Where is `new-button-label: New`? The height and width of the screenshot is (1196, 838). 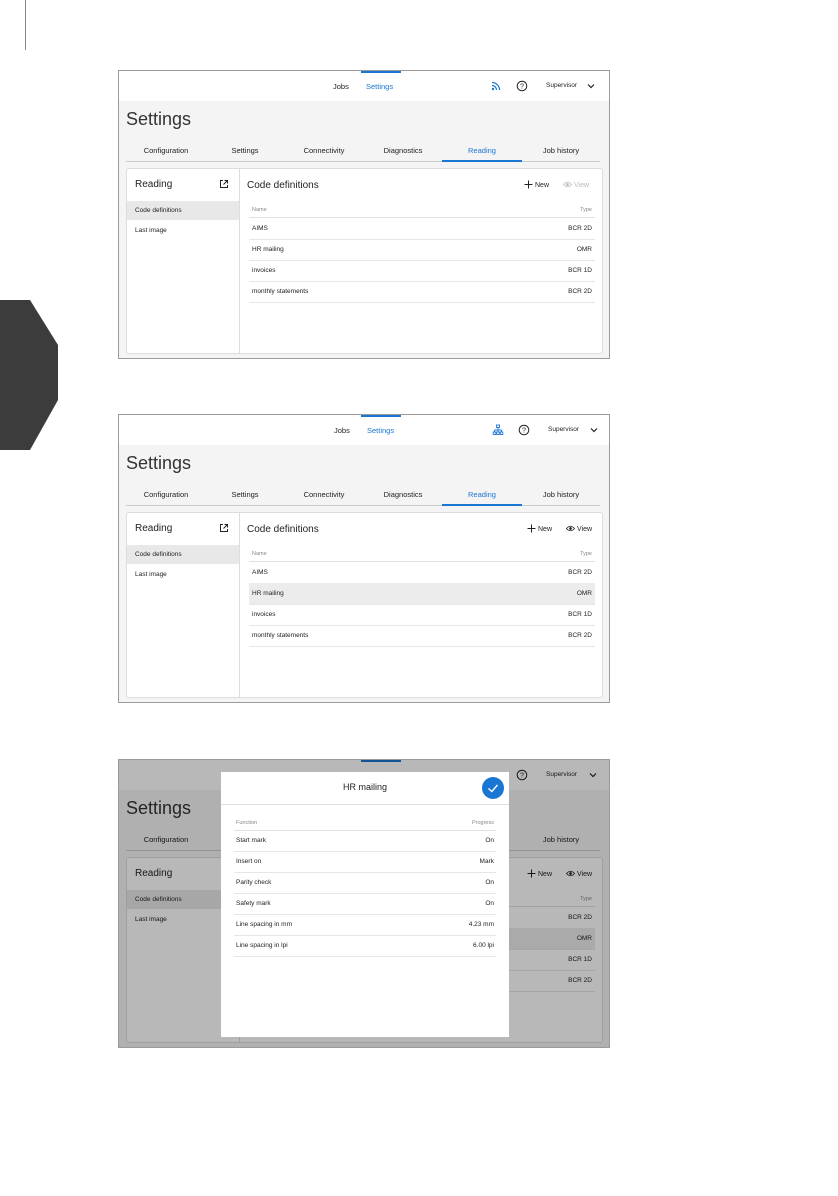 new-button-label: New is located at coordinates (542, 185).